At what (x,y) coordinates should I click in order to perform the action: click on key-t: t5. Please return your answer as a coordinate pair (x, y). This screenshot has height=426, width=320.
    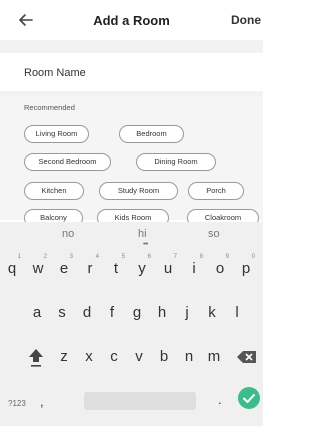
    Looking at the image, I should click on (116, 268).